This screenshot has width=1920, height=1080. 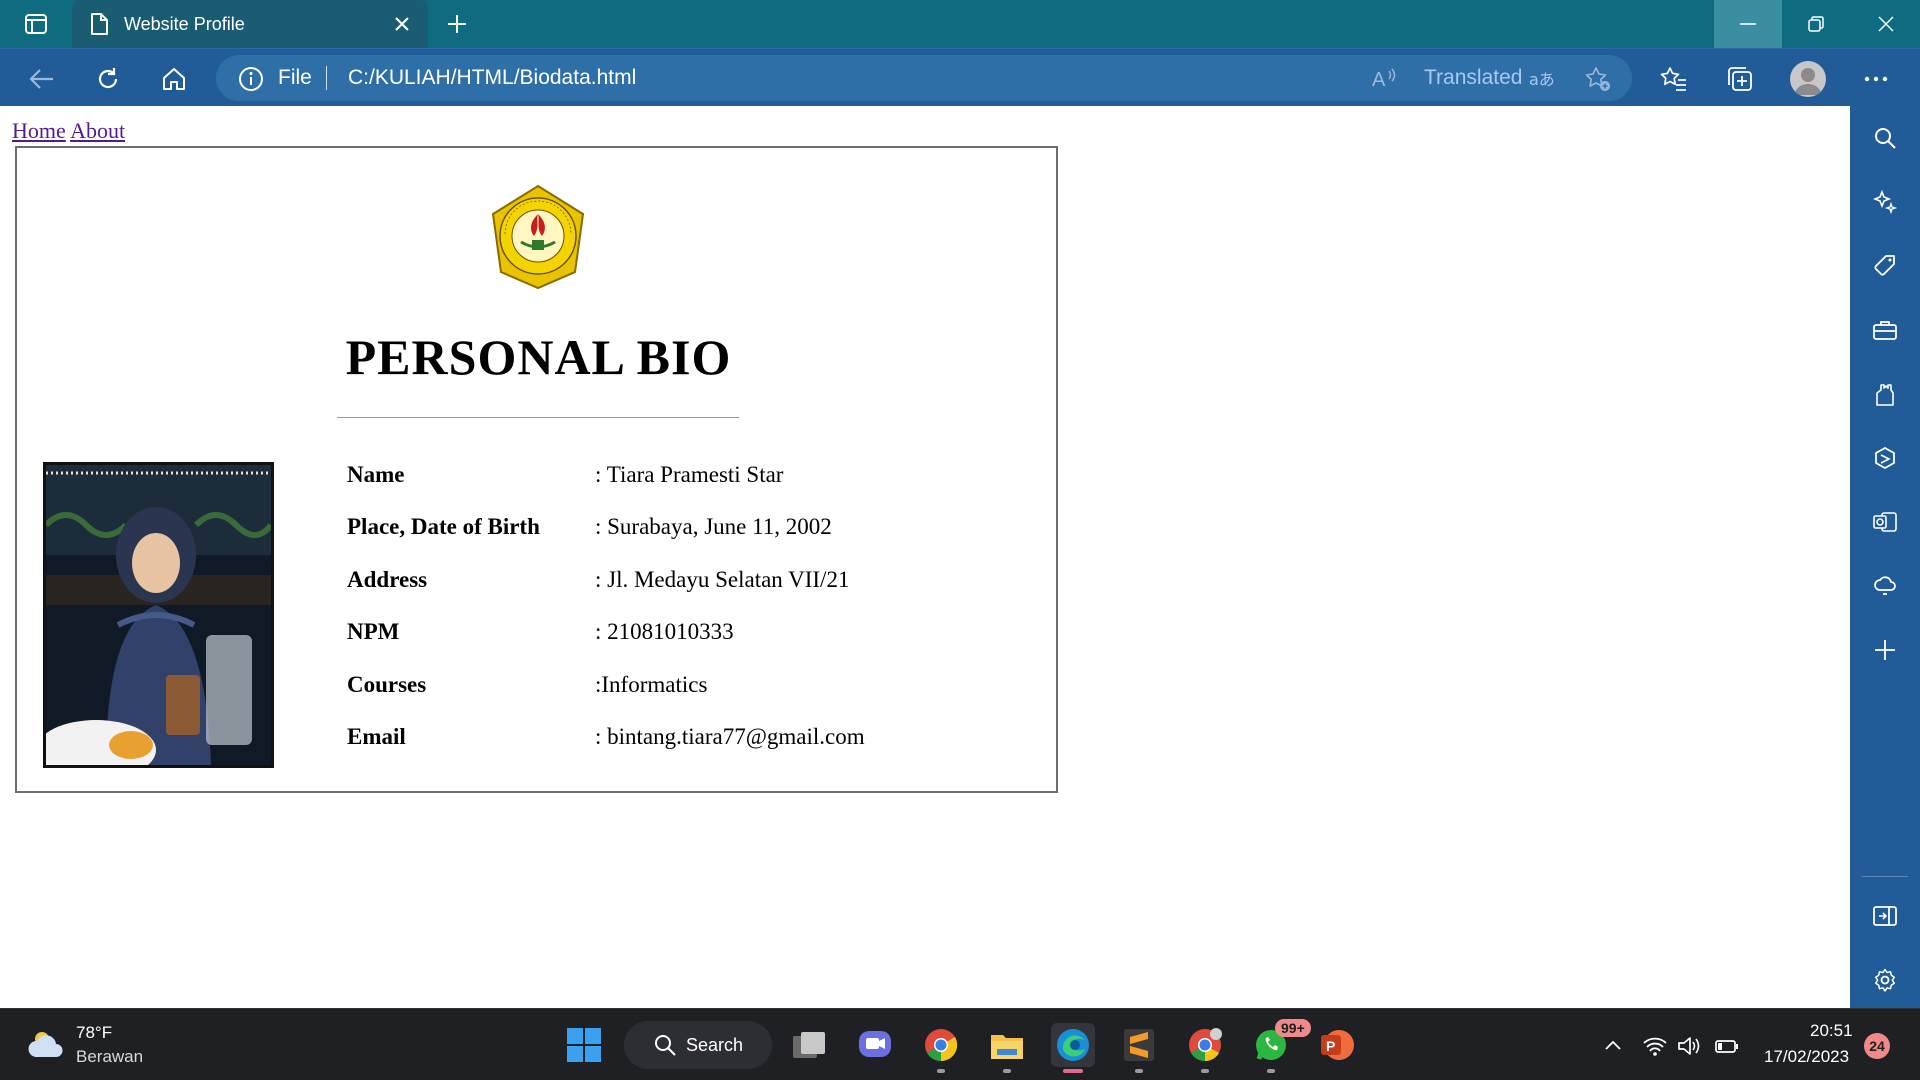 I want to click on favorites-icon, so click(x=1674, y=79).